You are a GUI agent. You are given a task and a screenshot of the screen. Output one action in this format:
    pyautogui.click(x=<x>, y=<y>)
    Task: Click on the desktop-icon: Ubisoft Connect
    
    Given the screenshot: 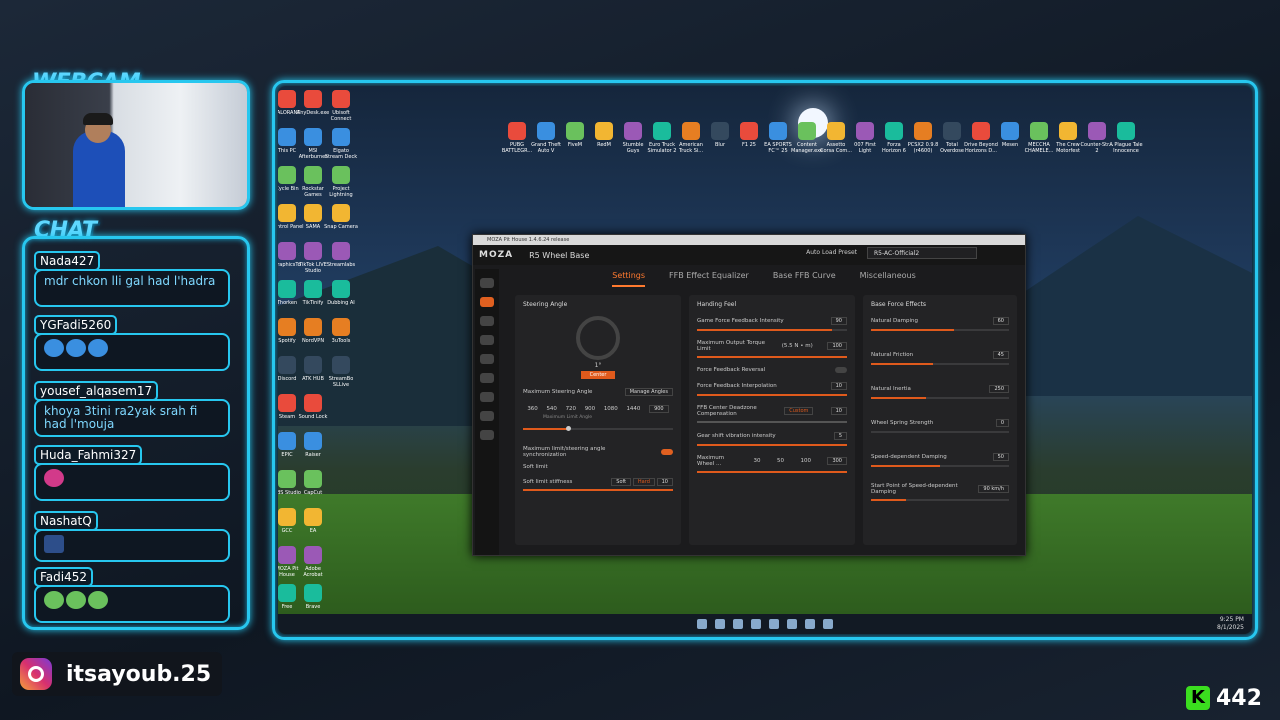 What is the action you would take?
    pyautogui.click(x=341, y=106)
    